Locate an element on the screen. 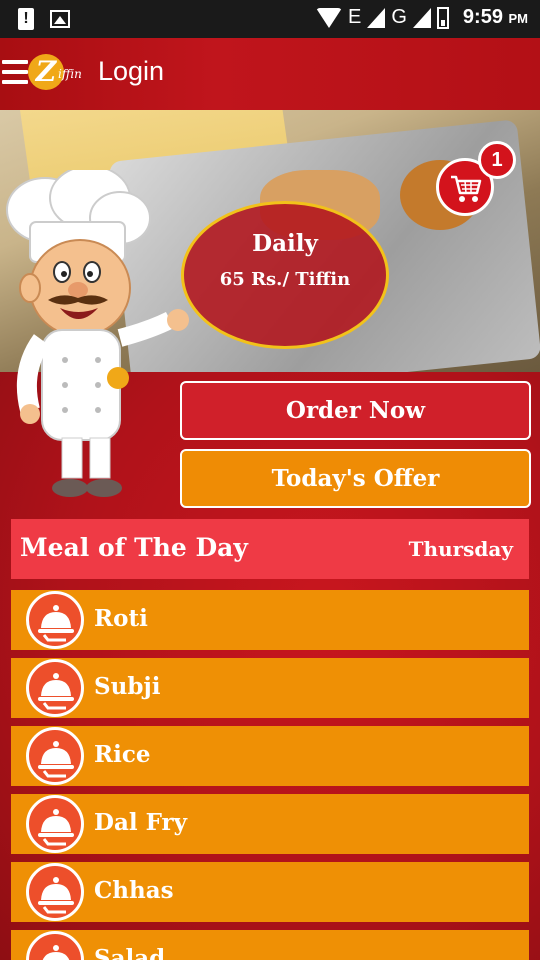 The height and width of the screenshot is (960, 540). status-right: E G 9:59 PM is located at coordinates (422, 17).